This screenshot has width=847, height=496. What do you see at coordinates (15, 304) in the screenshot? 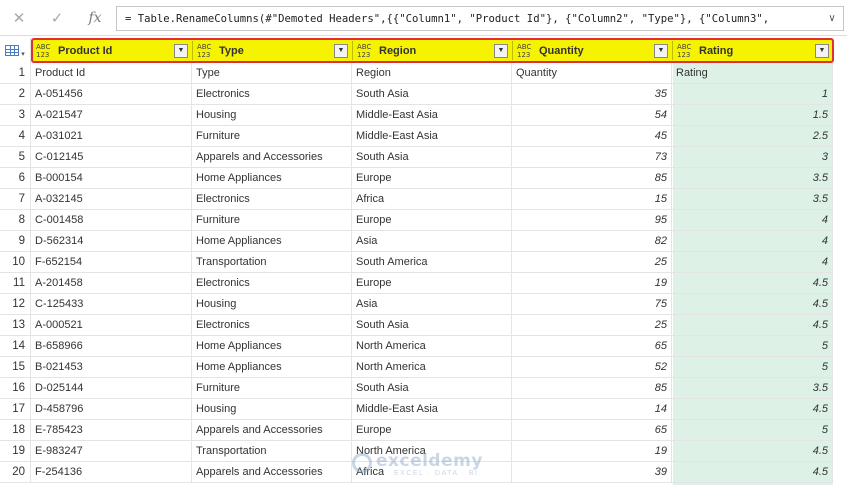
I see `row-number: 12` at bounding box center [15, 304].